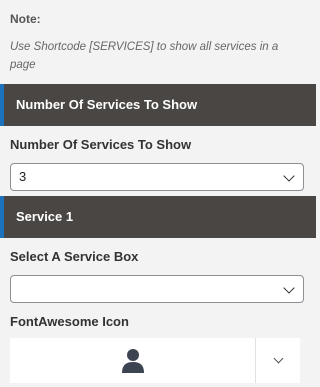 The image size is (320, 387). I want to click on services-count-select: 3, so click(157, 177).